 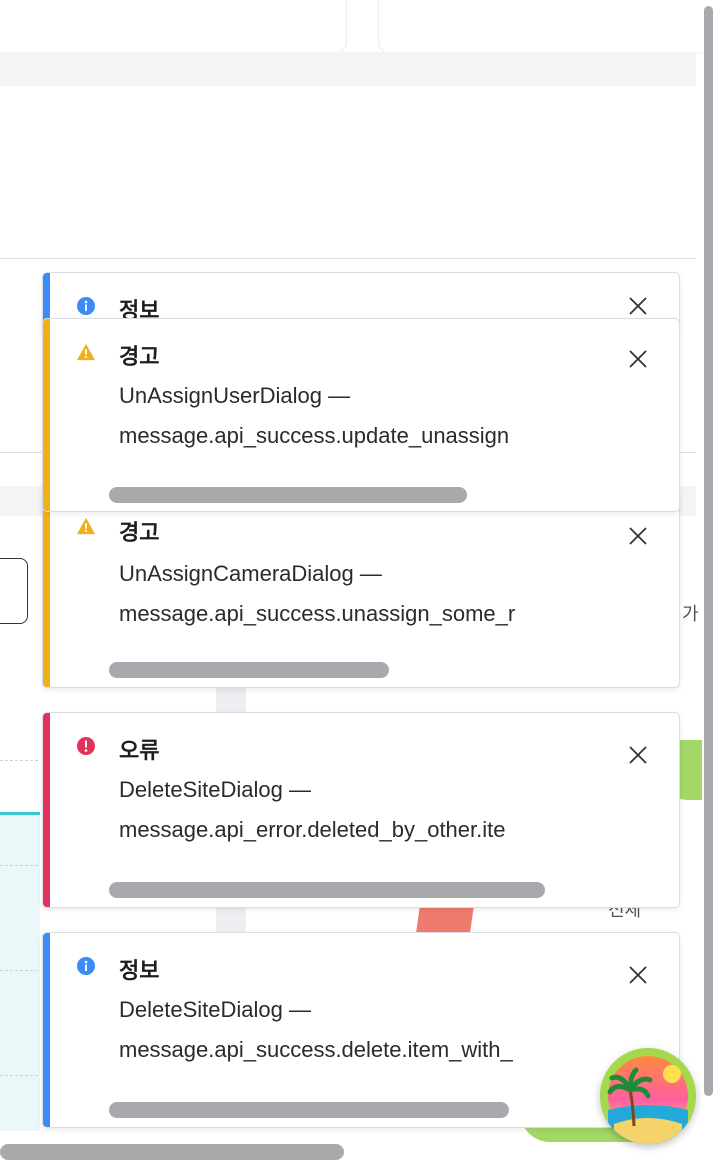 I want to click on horizontal-scrollbar, so click(x=172, y=1152).